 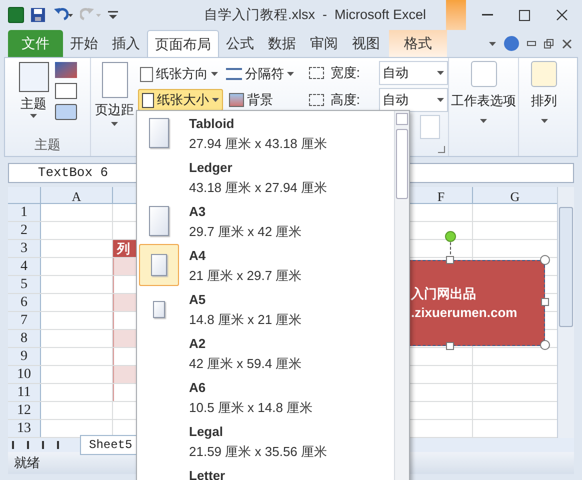 I want to click on status-text: 就绪, so click(x=27, y=463).